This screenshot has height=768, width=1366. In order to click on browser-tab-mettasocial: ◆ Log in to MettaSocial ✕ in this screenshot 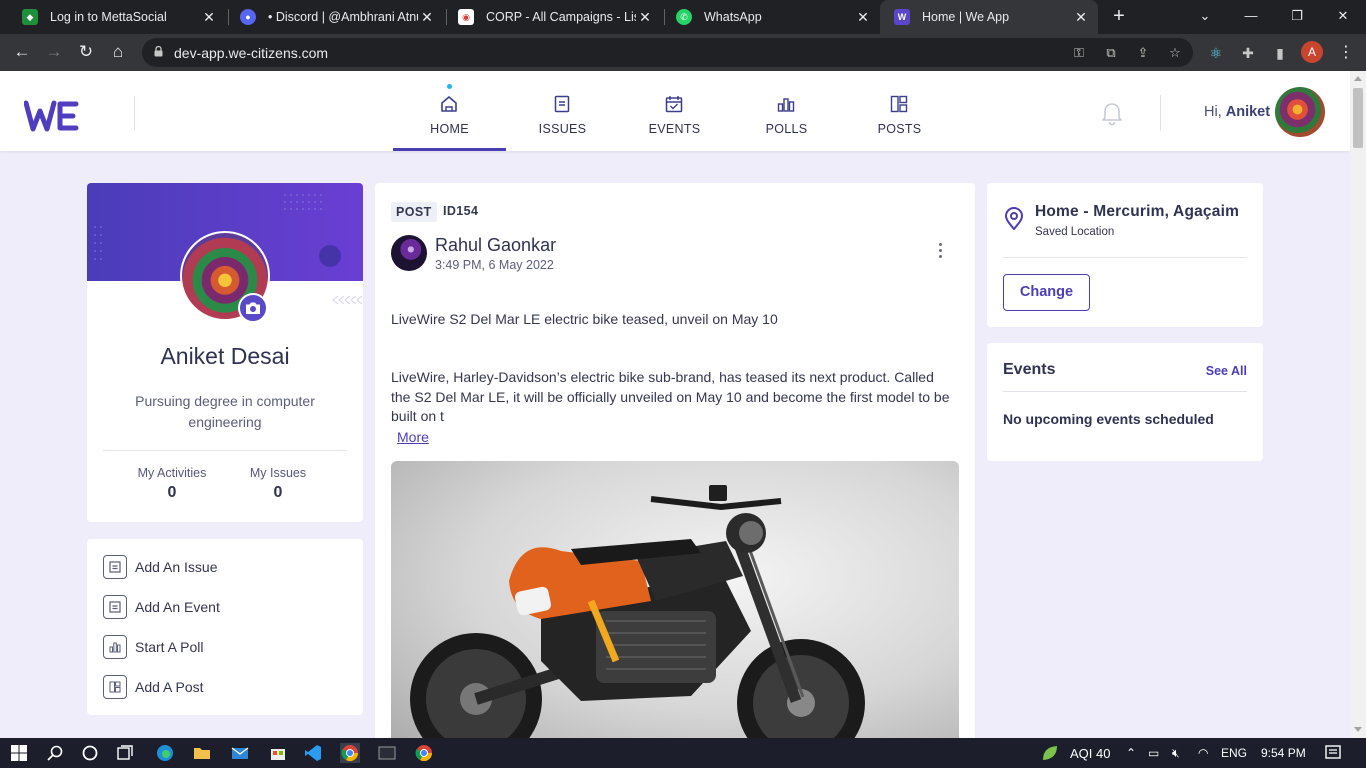, I will do `click(117, 17)`.